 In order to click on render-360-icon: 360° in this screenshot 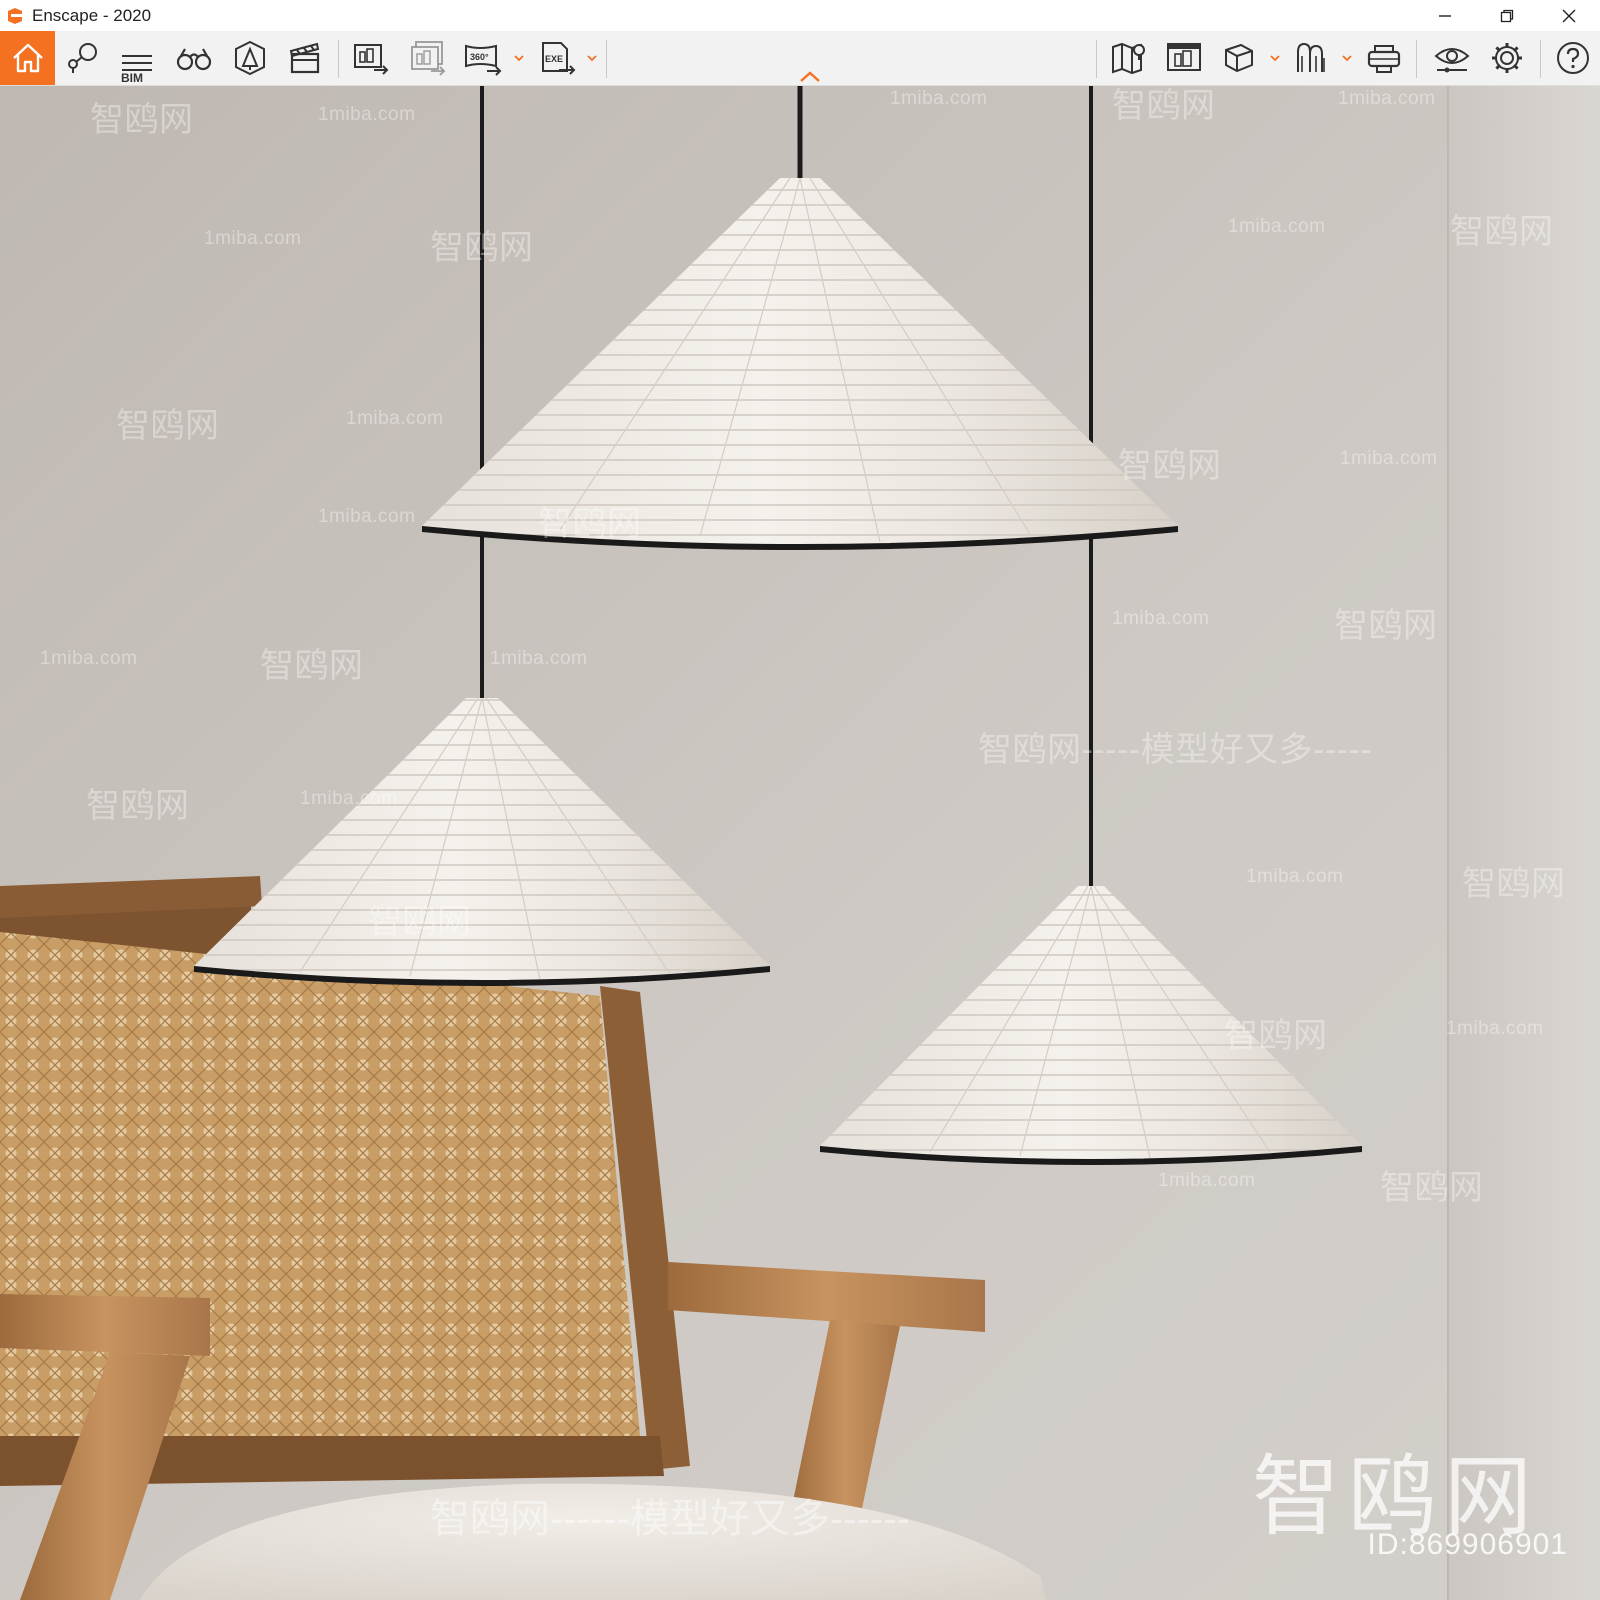, I will do `click(483, 60)`.